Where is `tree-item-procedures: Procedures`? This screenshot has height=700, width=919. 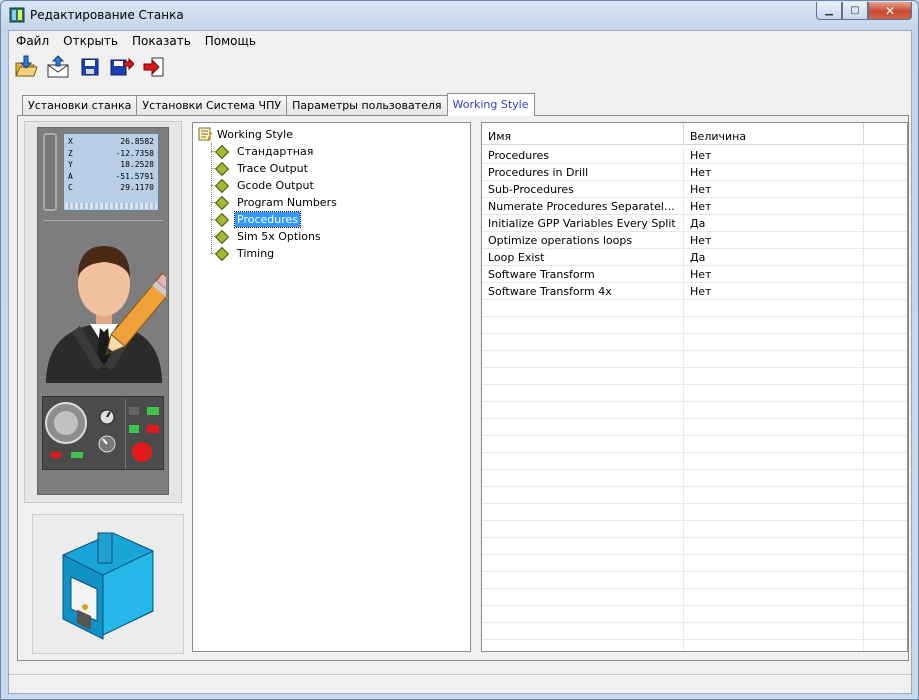
tree-item-procedures: Procedures is located at coordinates (273, 219).